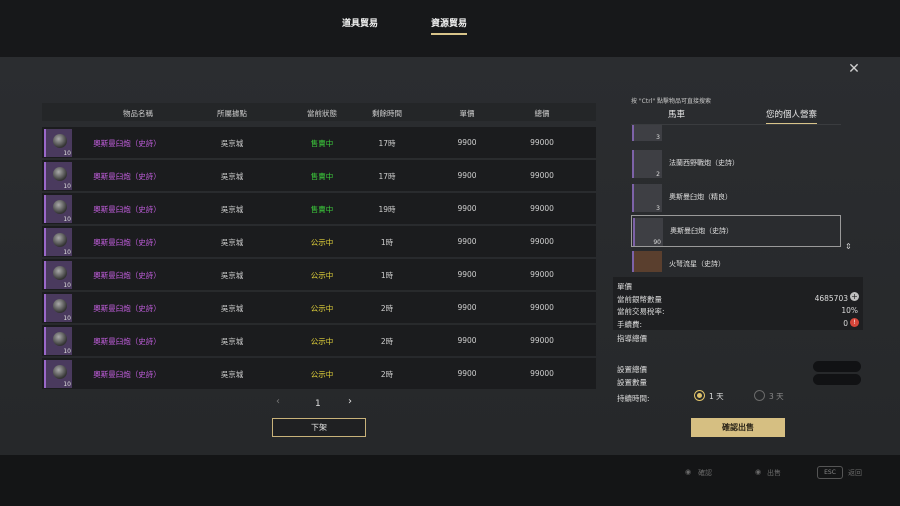 This screenshot has width=900, height=506. I want to click on guide-total-label: 指導總價, so click(632, 338).